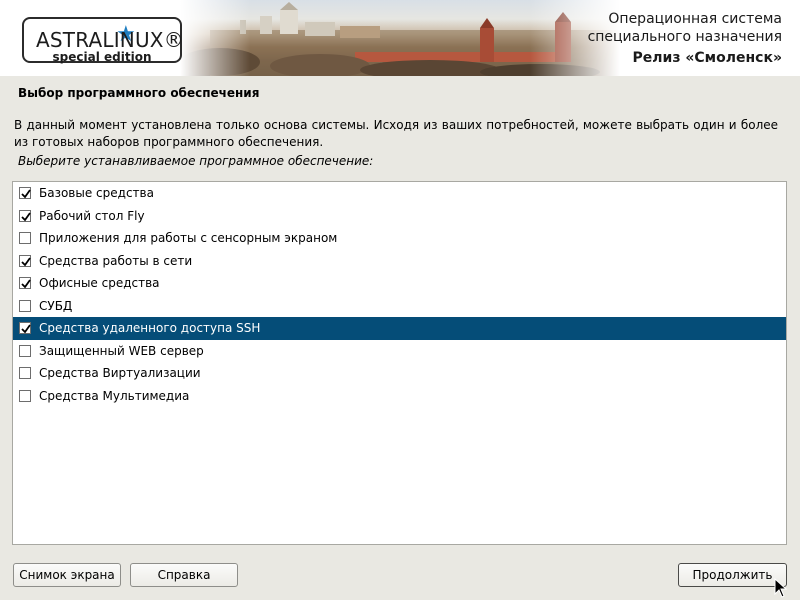 The height and width of the screenshot is (600, 800). Describe the element at coordinates (121, 350) in the screenshot. I see `software-list-item-label: Защищенный WEB сервер` at that location.